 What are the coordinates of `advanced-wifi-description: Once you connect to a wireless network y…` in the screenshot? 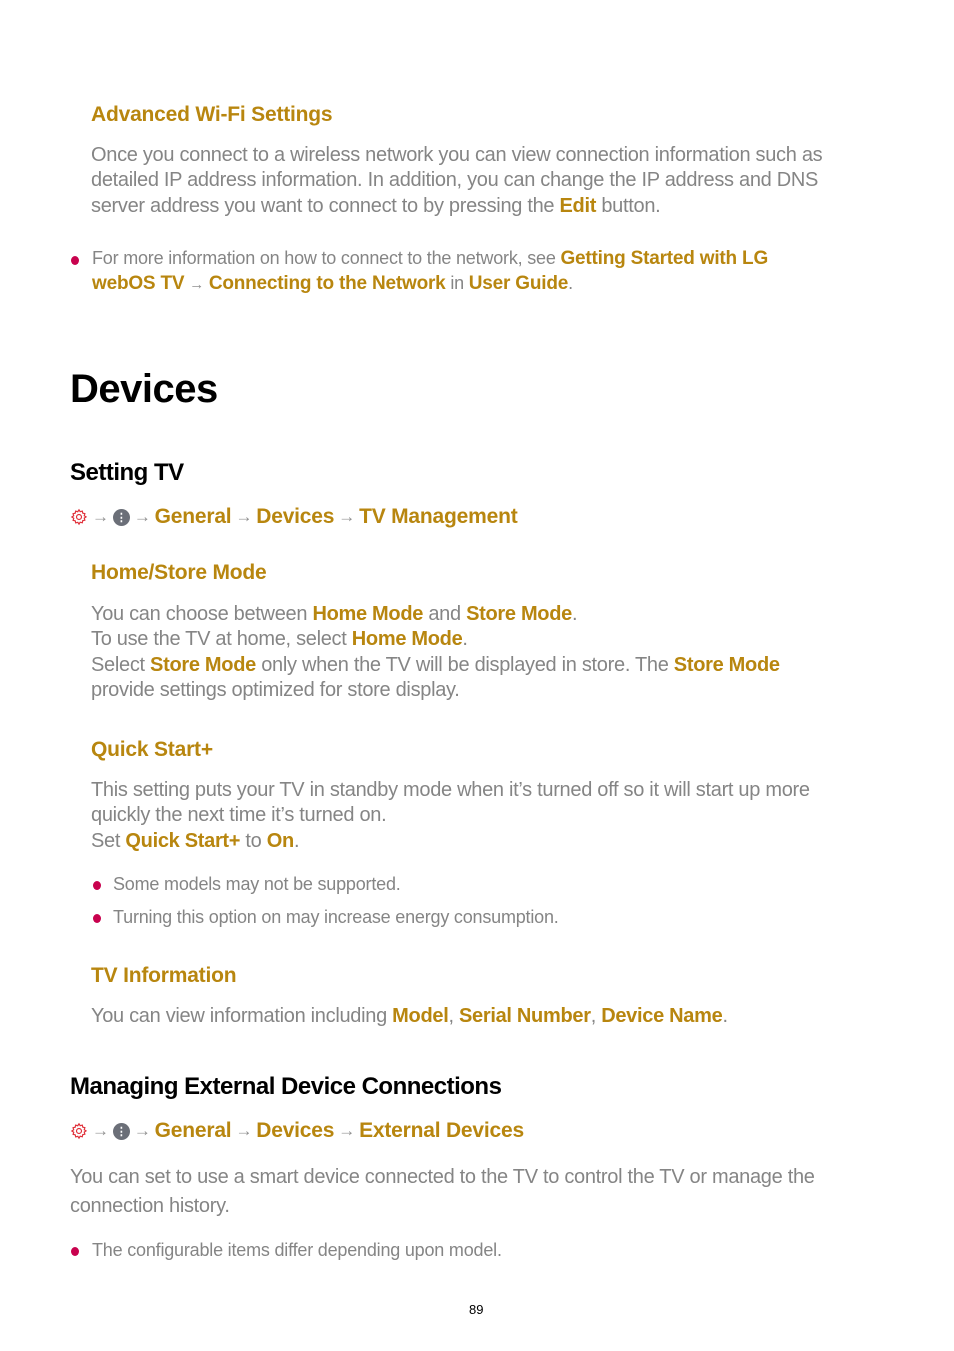 It's located at (501, 181).